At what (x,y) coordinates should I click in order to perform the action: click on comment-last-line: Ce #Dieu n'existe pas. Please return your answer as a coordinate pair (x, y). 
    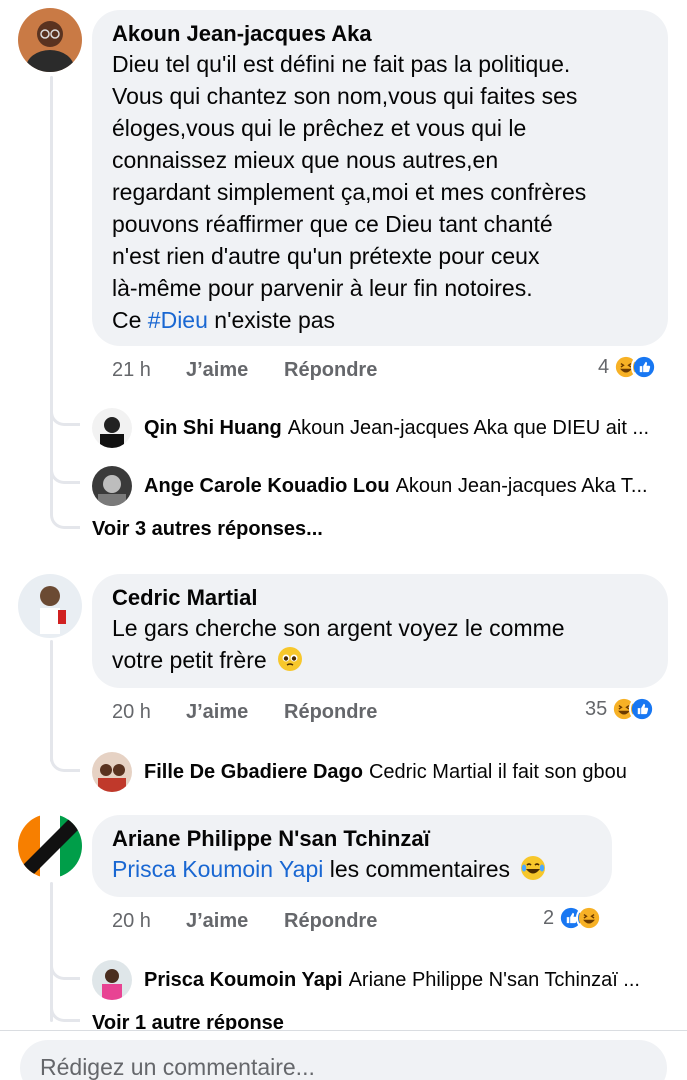
    Looking at the image, I should click on (380, 320).